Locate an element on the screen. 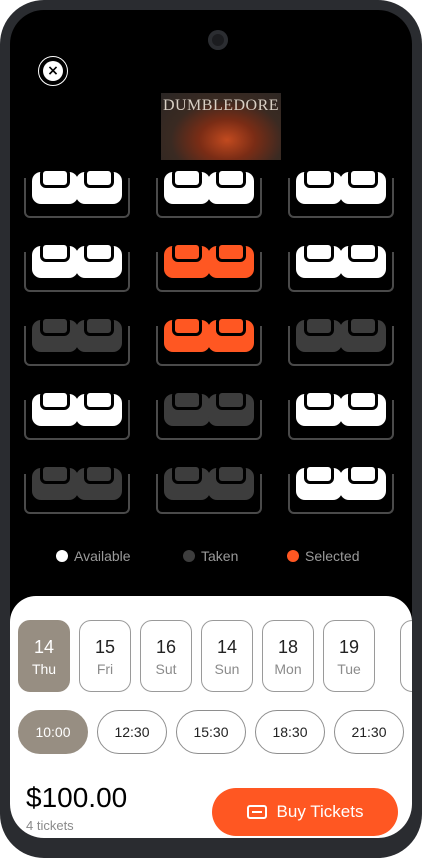  legend-item: Selected is located at coordinates (323, 556).